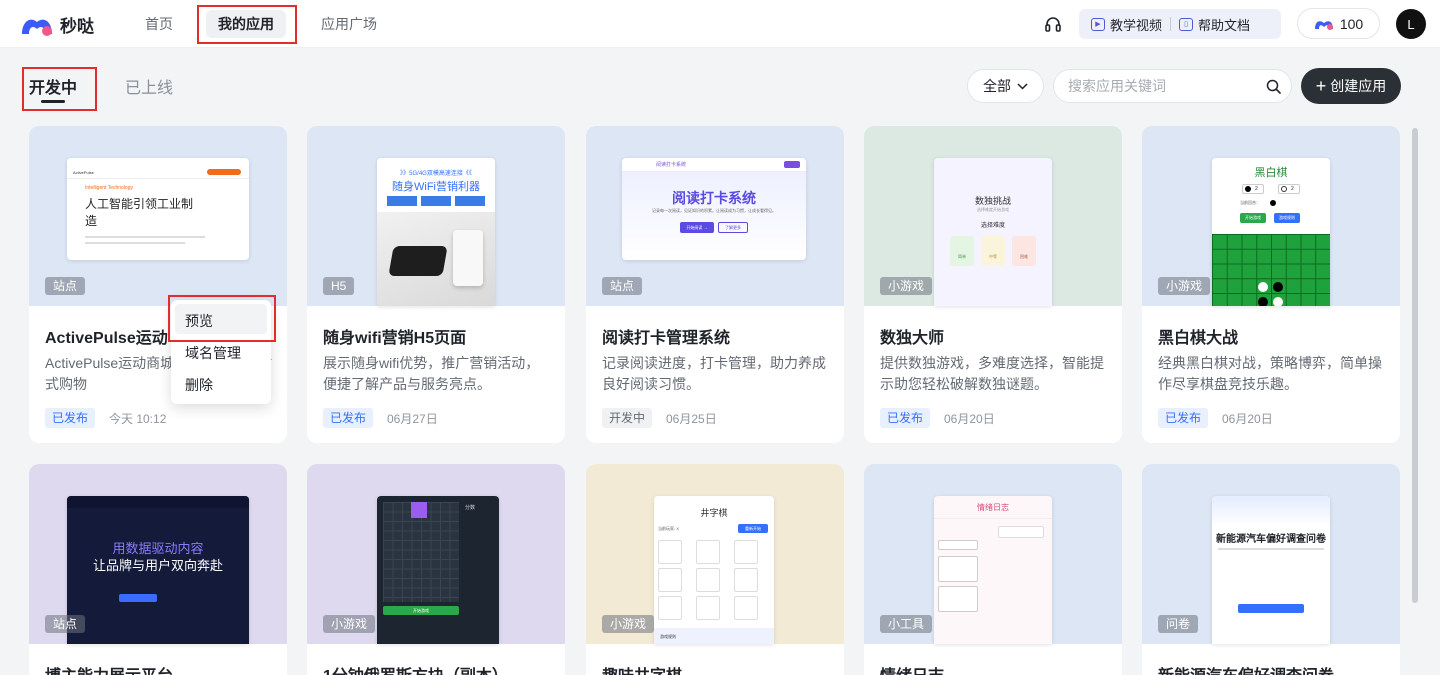  Describe the element at coordinates (992, 226) in the screenshot. I see `preview-pick: 选择难度` at that location.